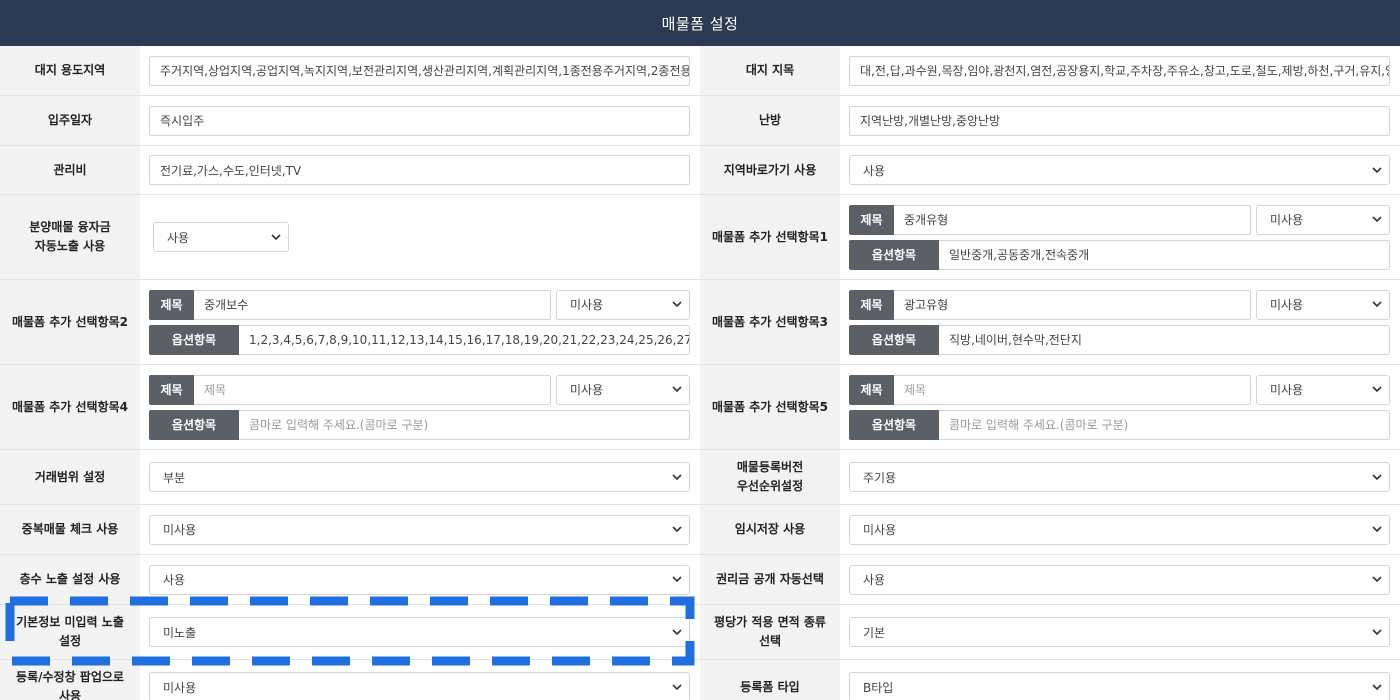 This screenshot has width=1400, height=700. Describe the element at coordinates (1323, 304) in the screenshot. I see `extra-field-3-status-select: 미사용` at that location.